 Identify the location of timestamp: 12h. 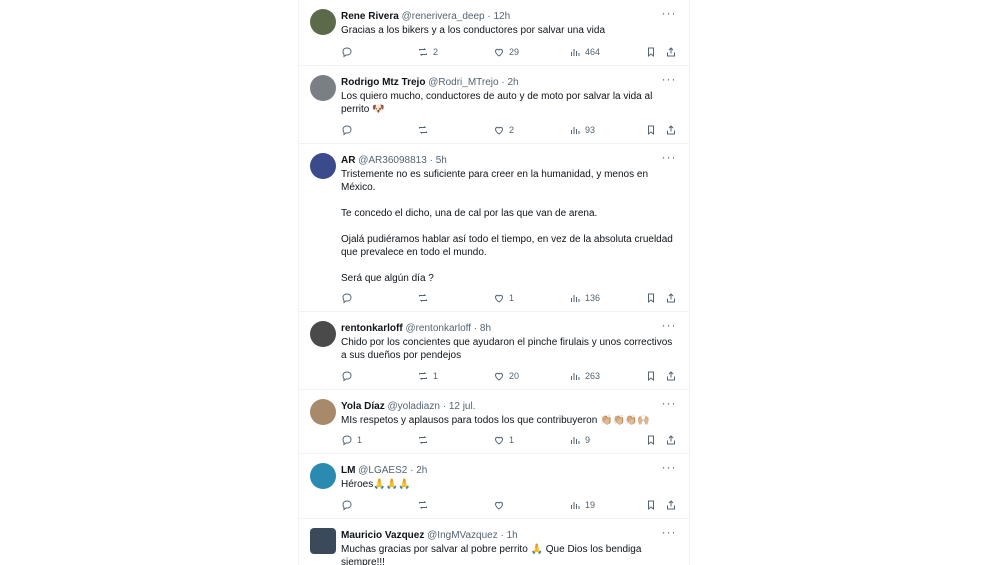
(501, 16).